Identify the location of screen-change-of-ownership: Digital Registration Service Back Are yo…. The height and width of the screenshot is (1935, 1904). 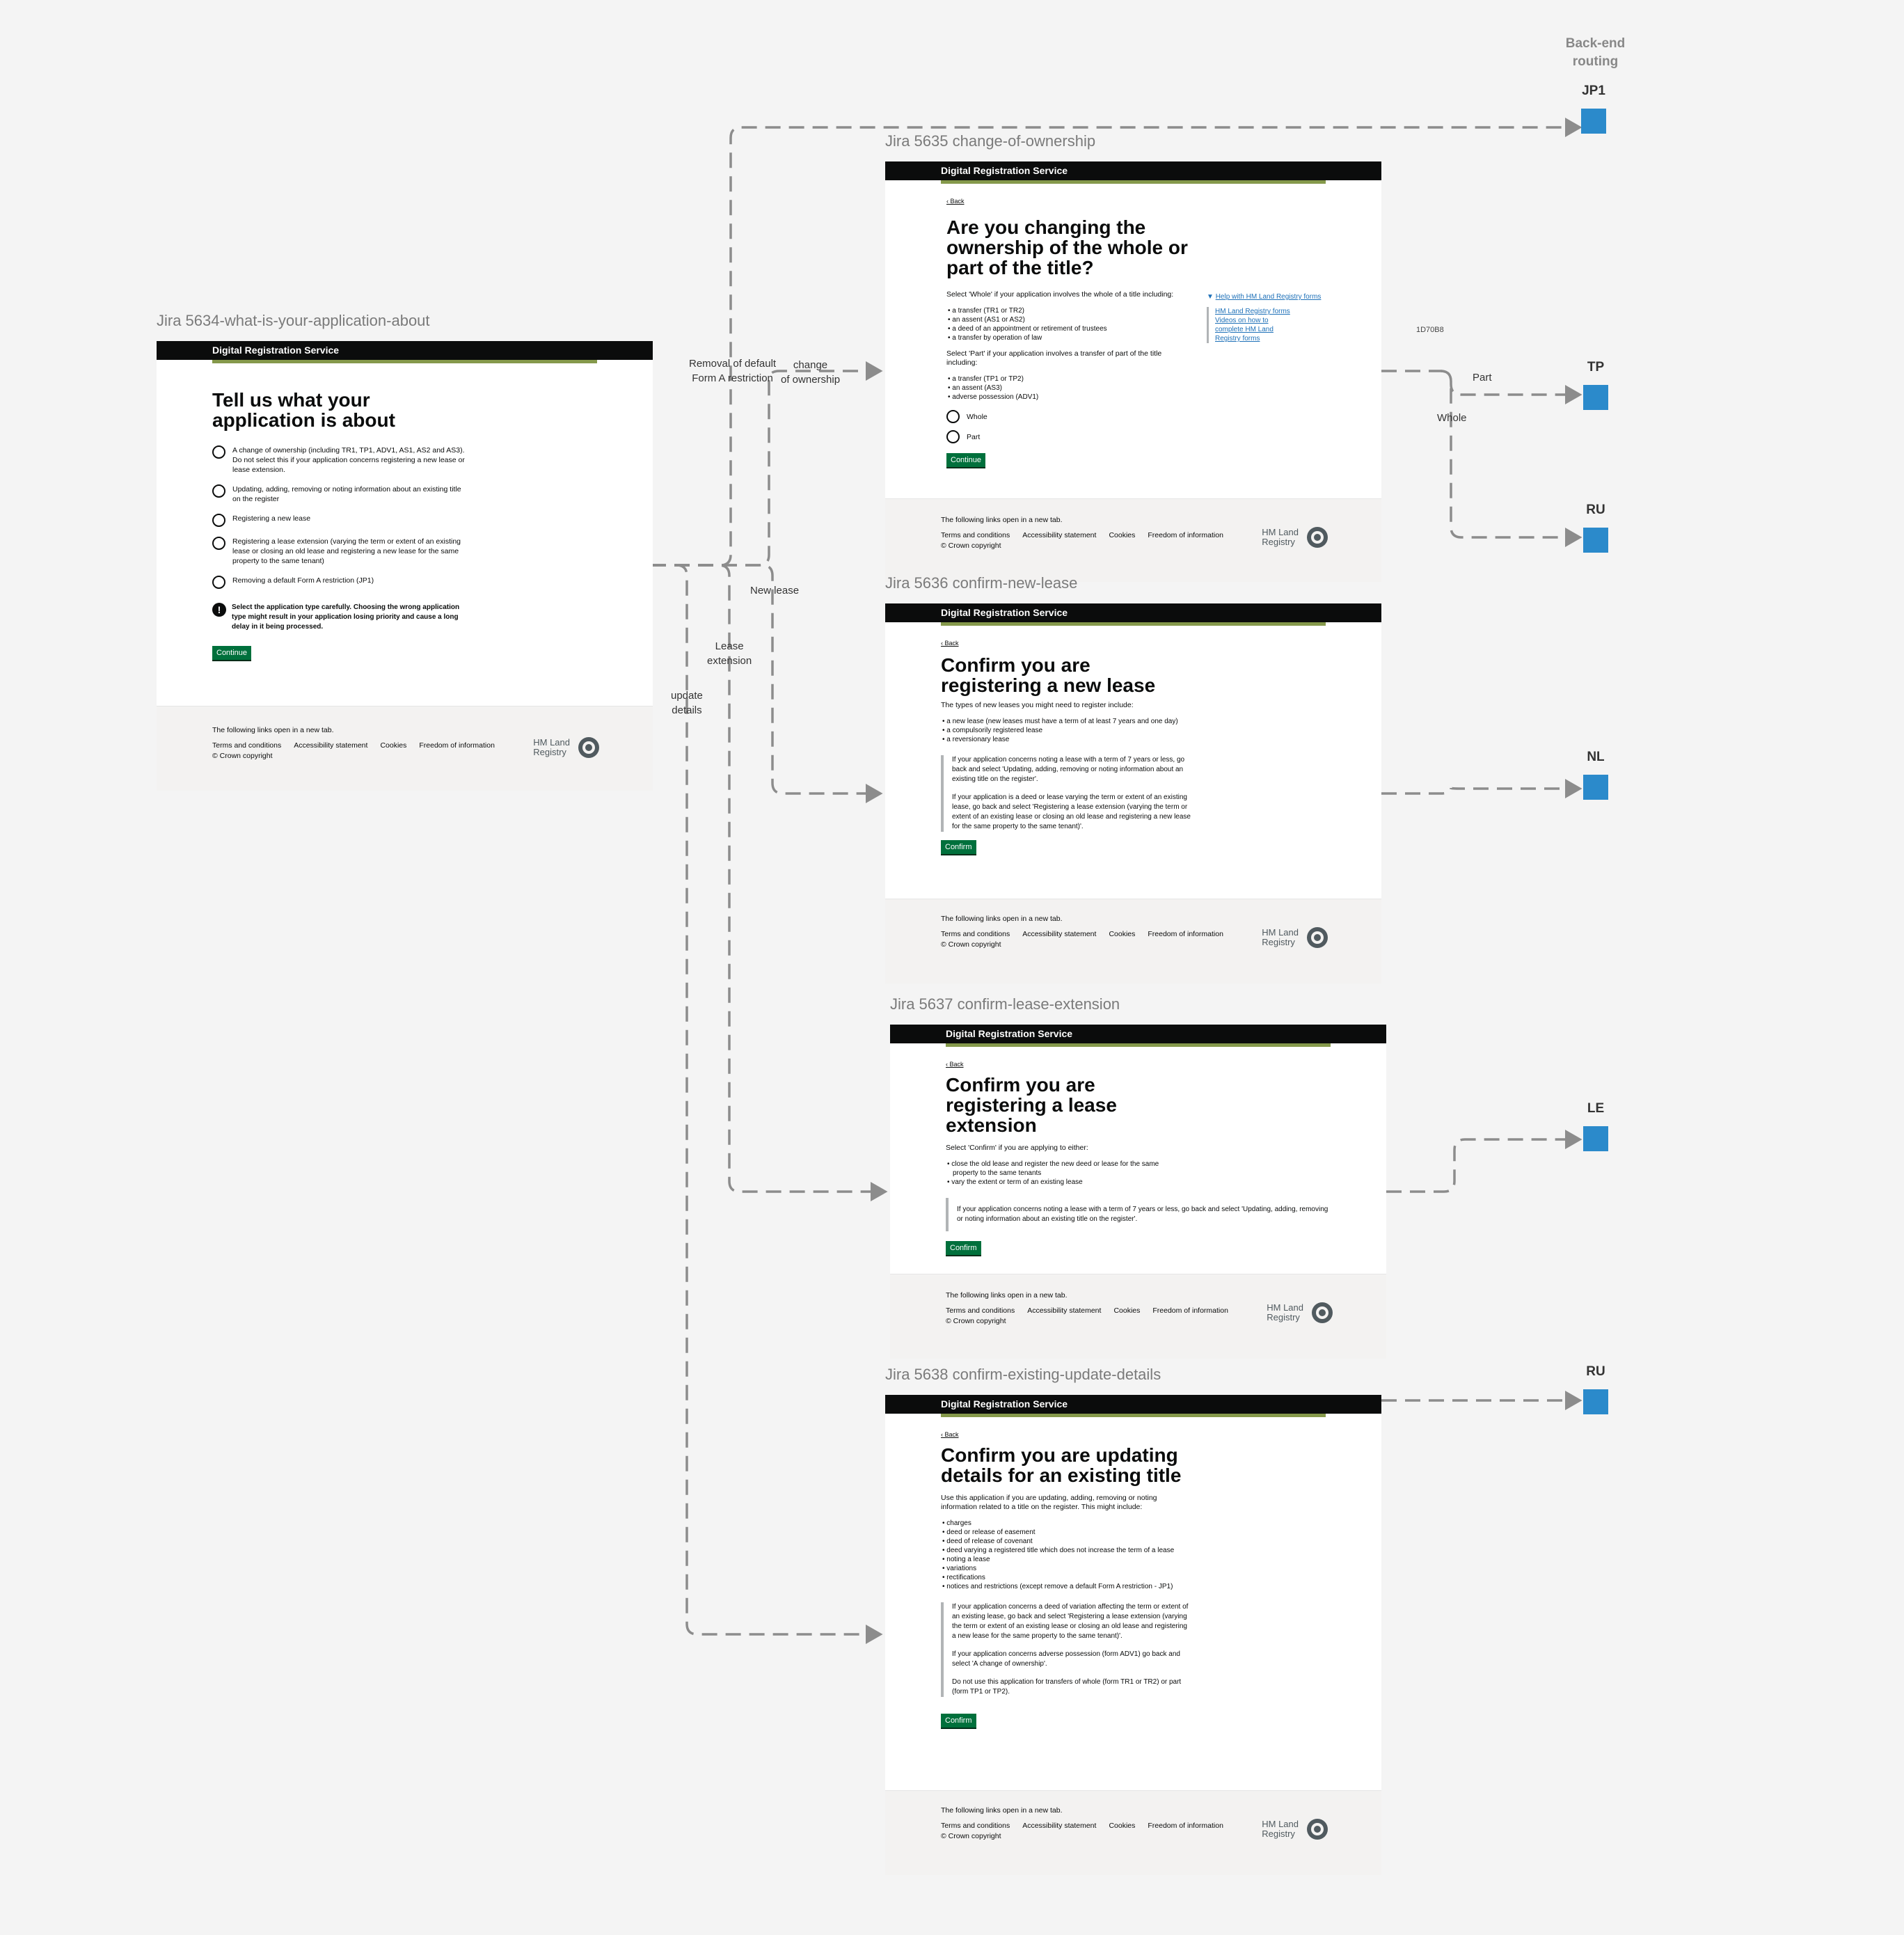
(1133, 371).